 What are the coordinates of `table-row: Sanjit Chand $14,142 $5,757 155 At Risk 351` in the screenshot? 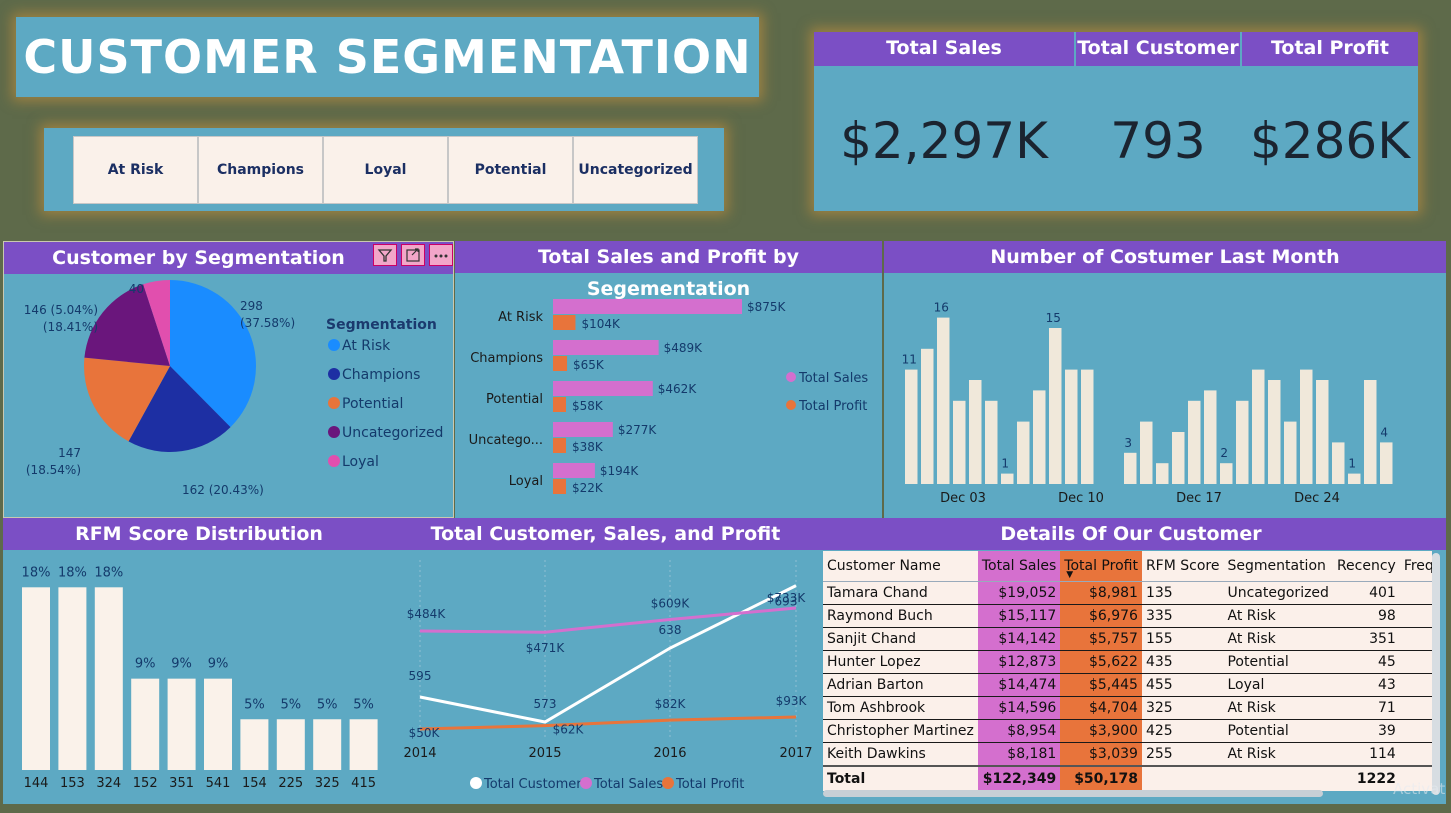 It's located at (1127, 639).